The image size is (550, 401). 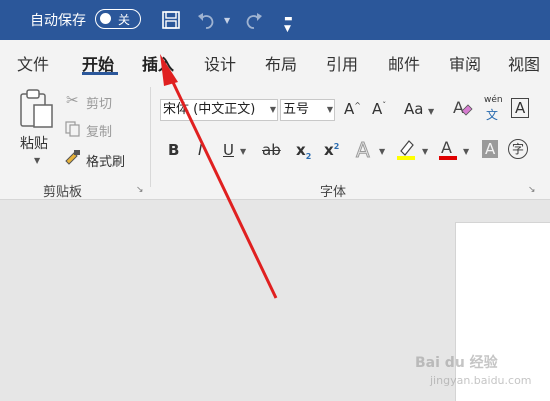 I want to click on annotation-arrow, so click(x=219, y=176).